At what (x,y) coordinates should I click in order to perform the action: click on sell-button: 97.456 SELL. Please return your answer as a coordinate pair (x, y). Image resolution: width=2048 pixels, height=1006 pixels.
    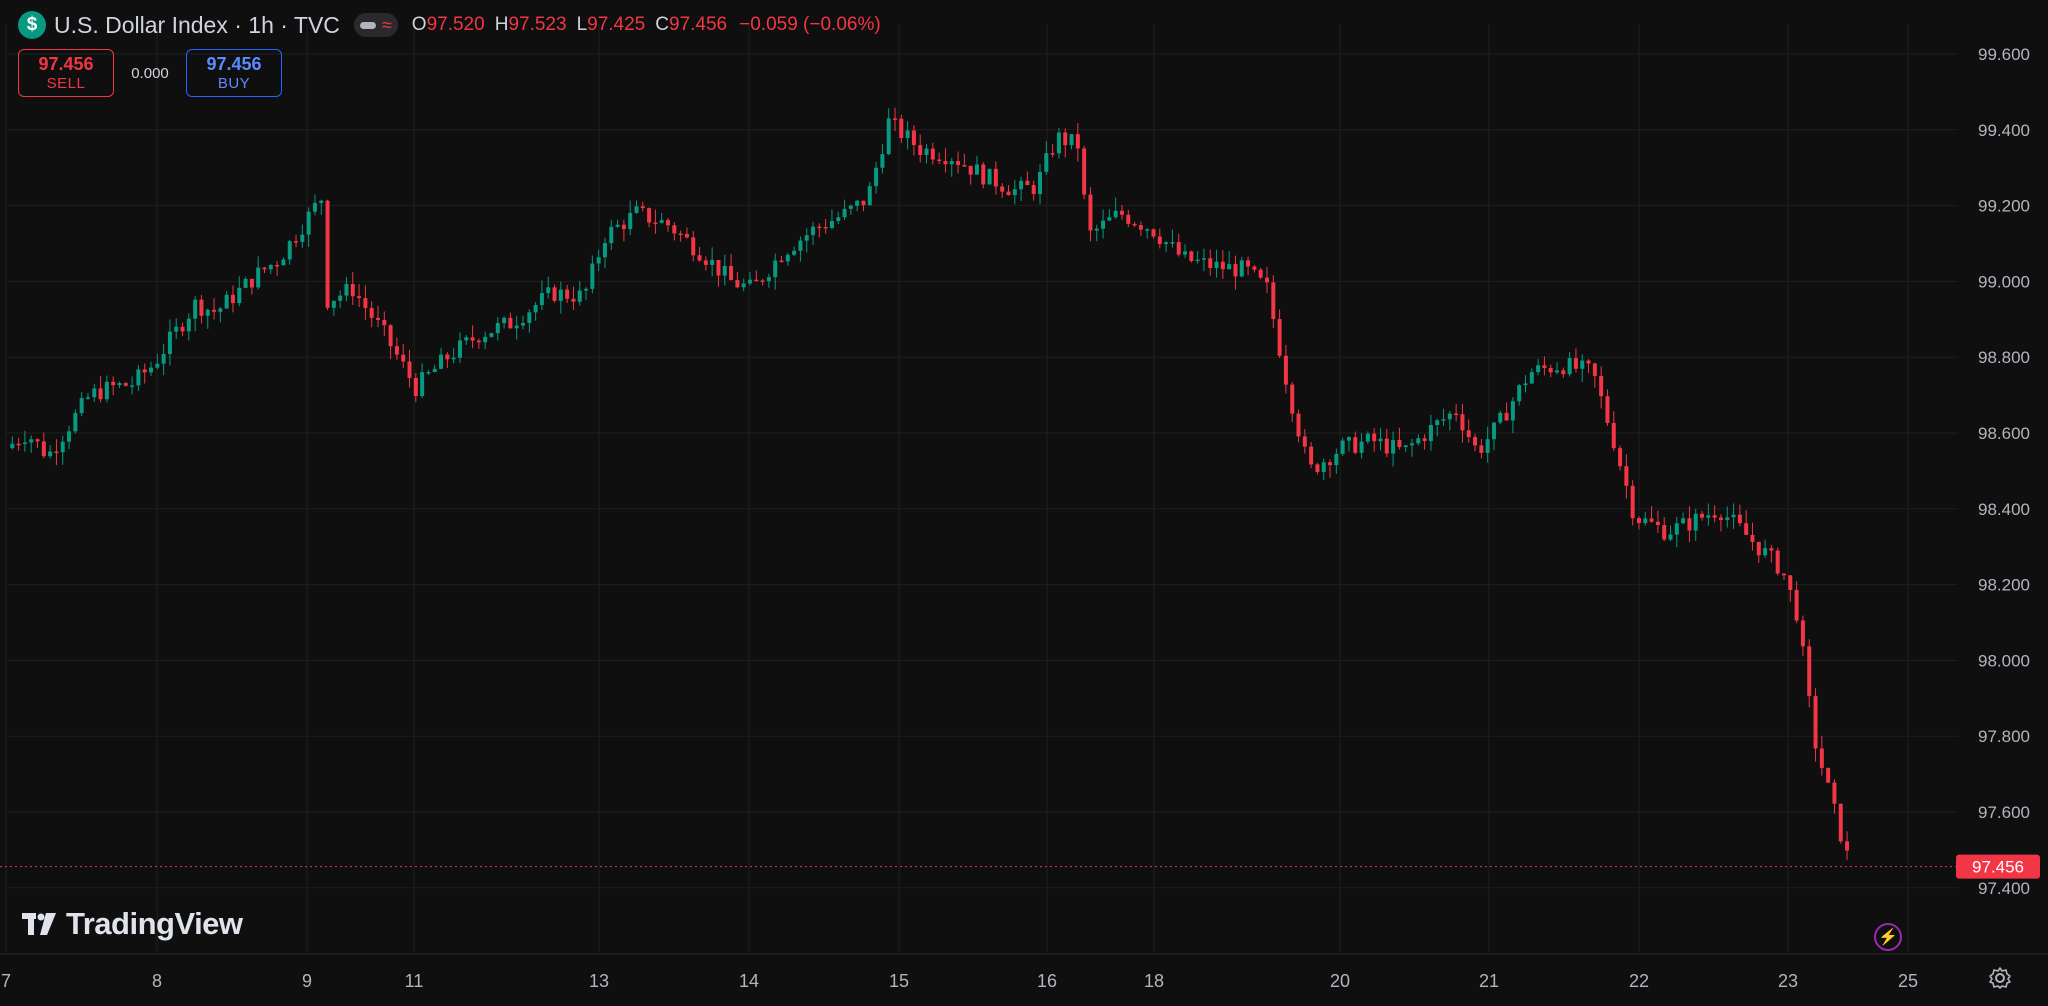
    Looking at the image, I should click on (66, 73).